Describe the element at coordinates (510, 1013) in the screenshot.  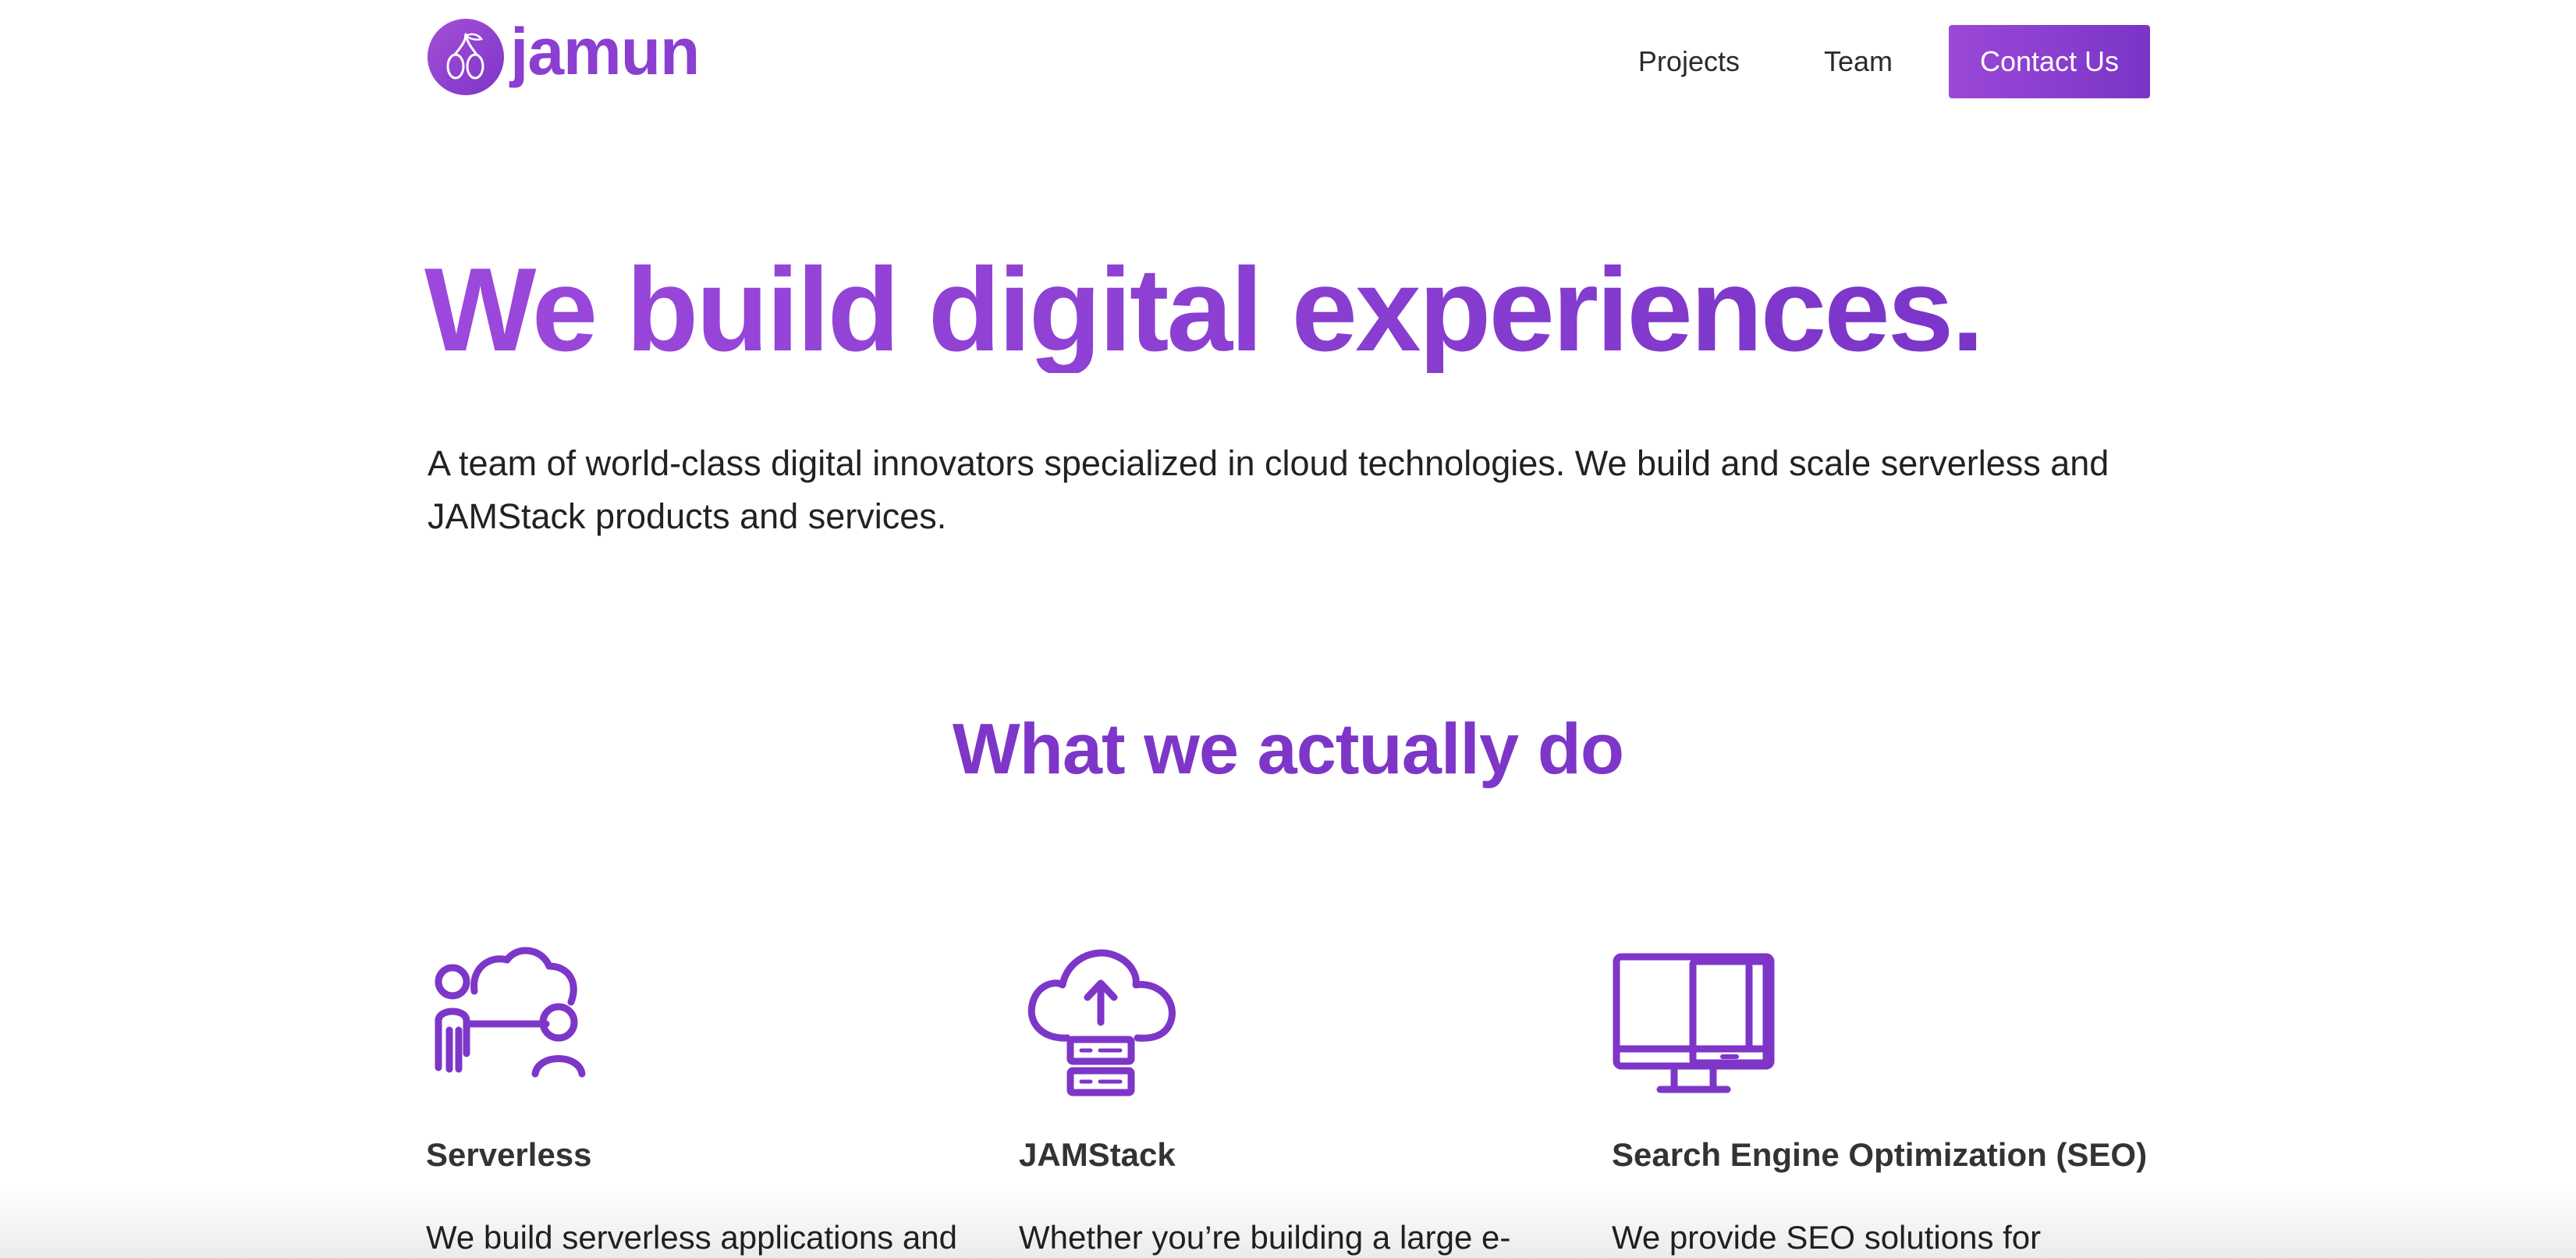
I see `cloud-people-icon` at that location.